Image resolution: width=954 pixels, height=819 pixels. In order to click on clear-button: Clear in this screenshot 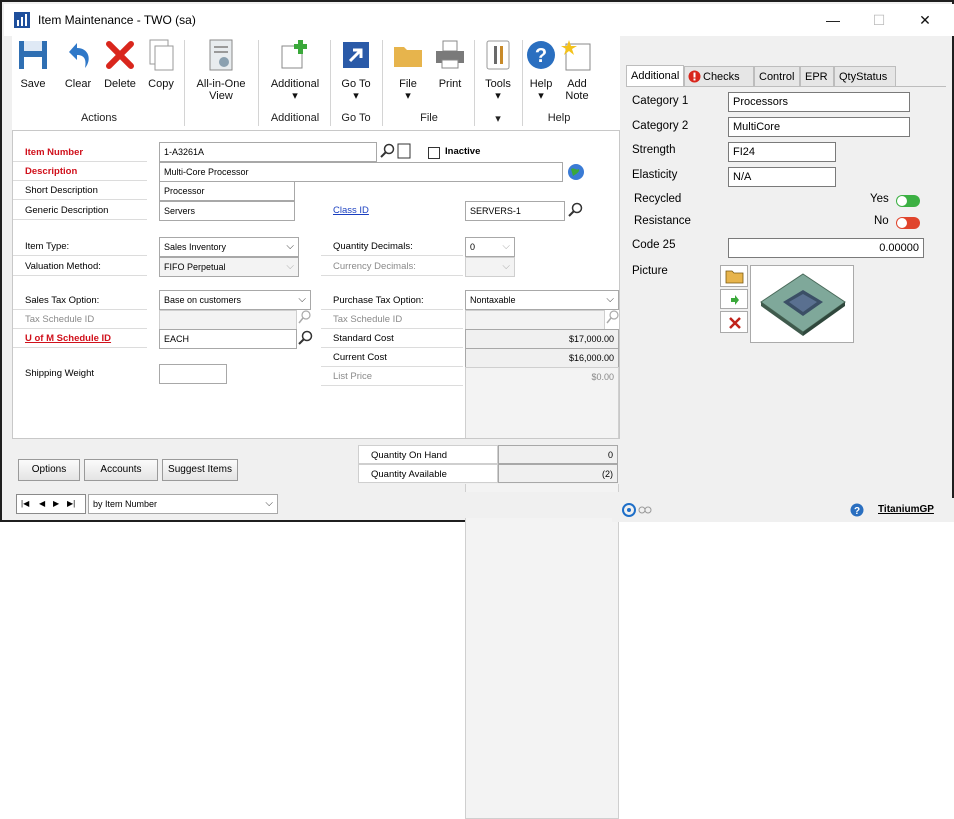, I will do `click(78, 64)`.